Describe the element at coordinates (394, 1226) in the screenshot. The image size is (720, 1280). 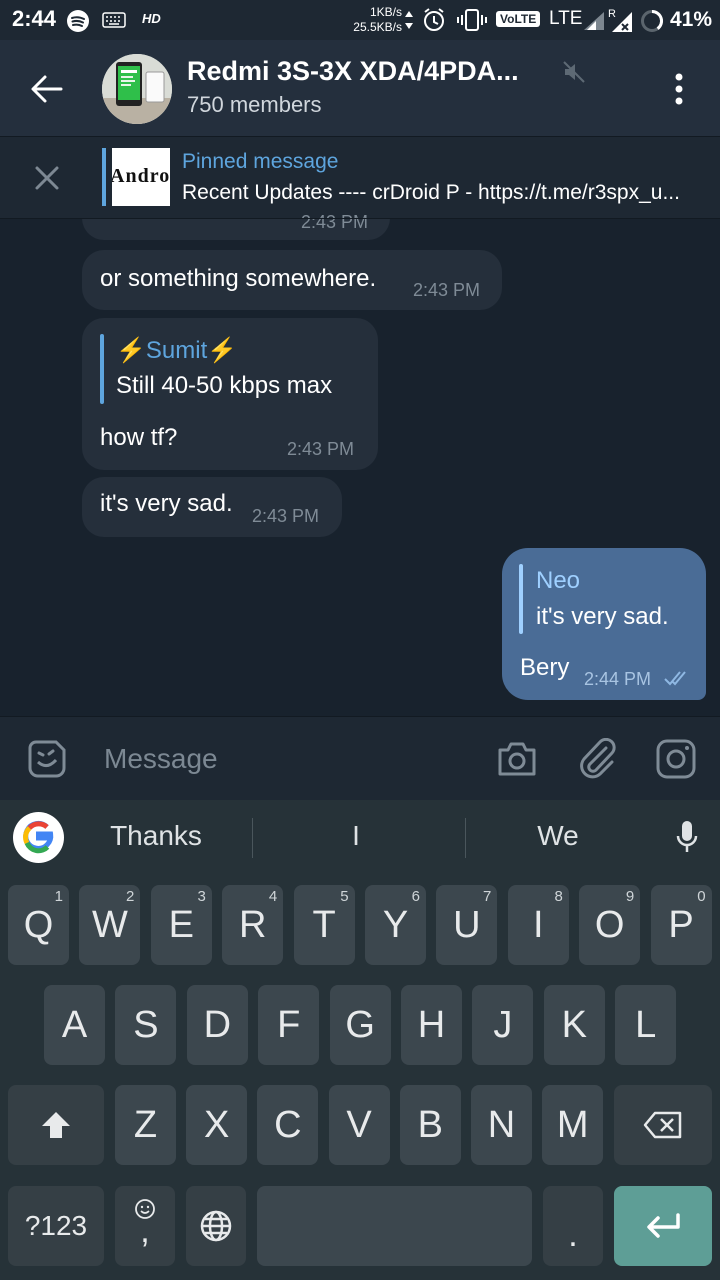
I see `space-key` at that location.